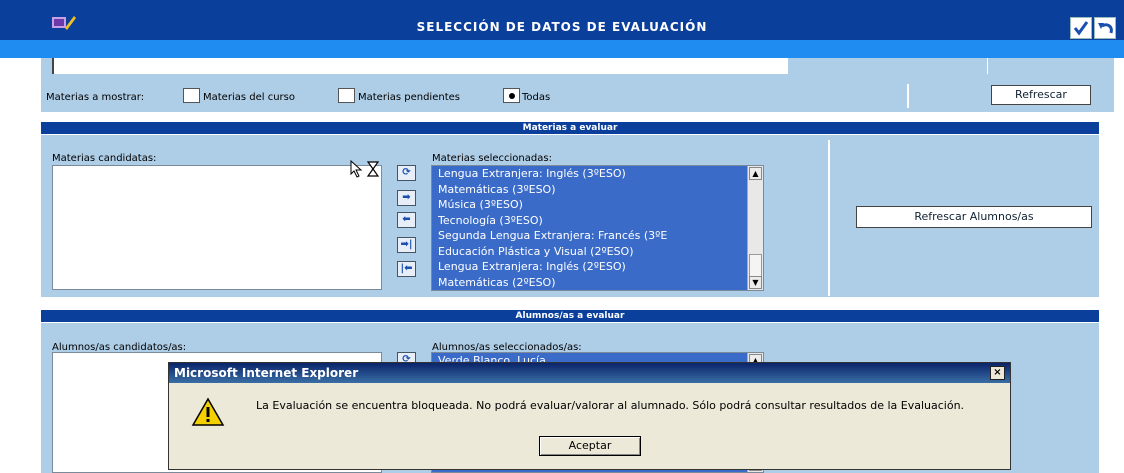  I want to click on materias-scrollbar: ▲ ▼, so click(755, 228).